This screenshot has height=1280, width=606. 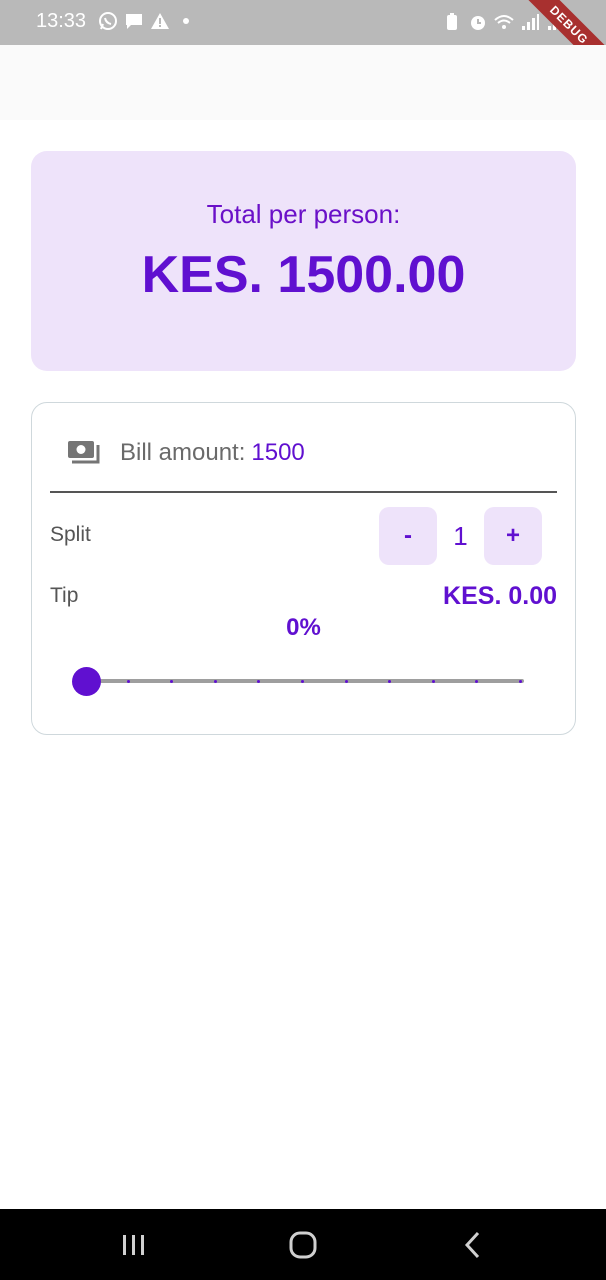 What do you see at coordinates (303, 43) in the screenshot?
I see `status-bar: 13:33 DEBUG` at bounding box center [303, 43].